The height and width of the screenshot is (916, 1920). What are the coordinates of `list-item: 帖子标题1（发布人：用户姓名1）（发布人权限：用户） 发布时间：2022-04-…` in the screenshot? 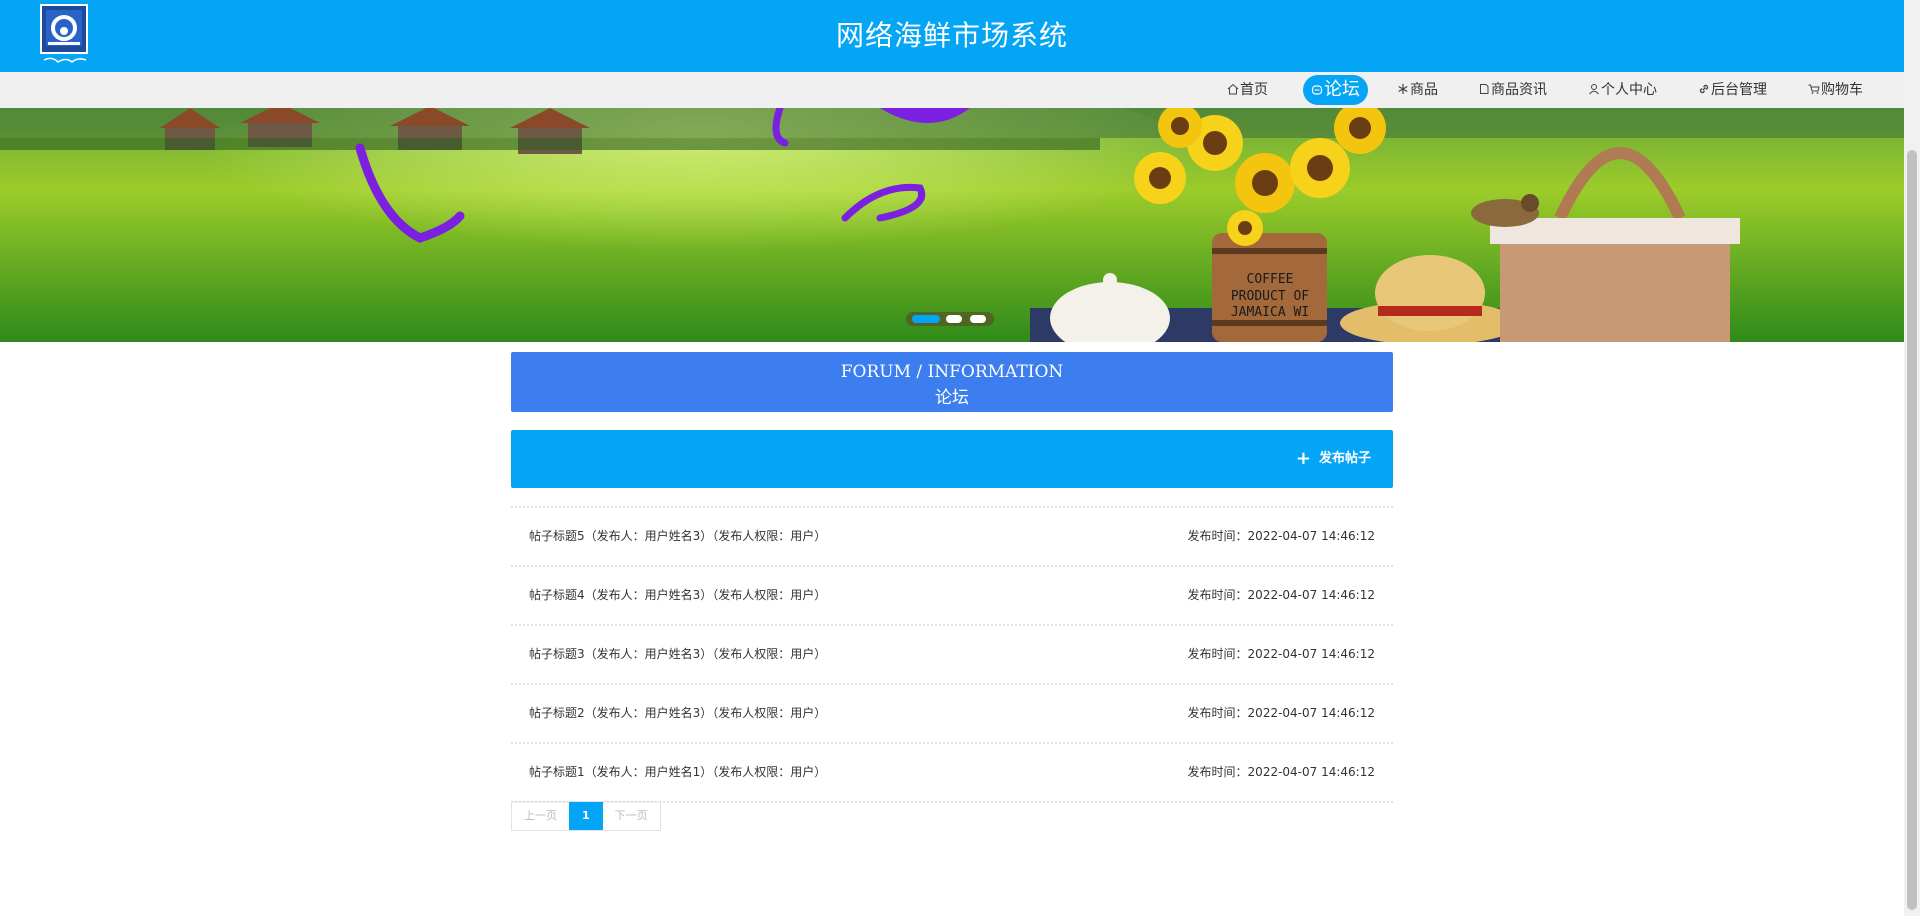 It's located at (952, 772).